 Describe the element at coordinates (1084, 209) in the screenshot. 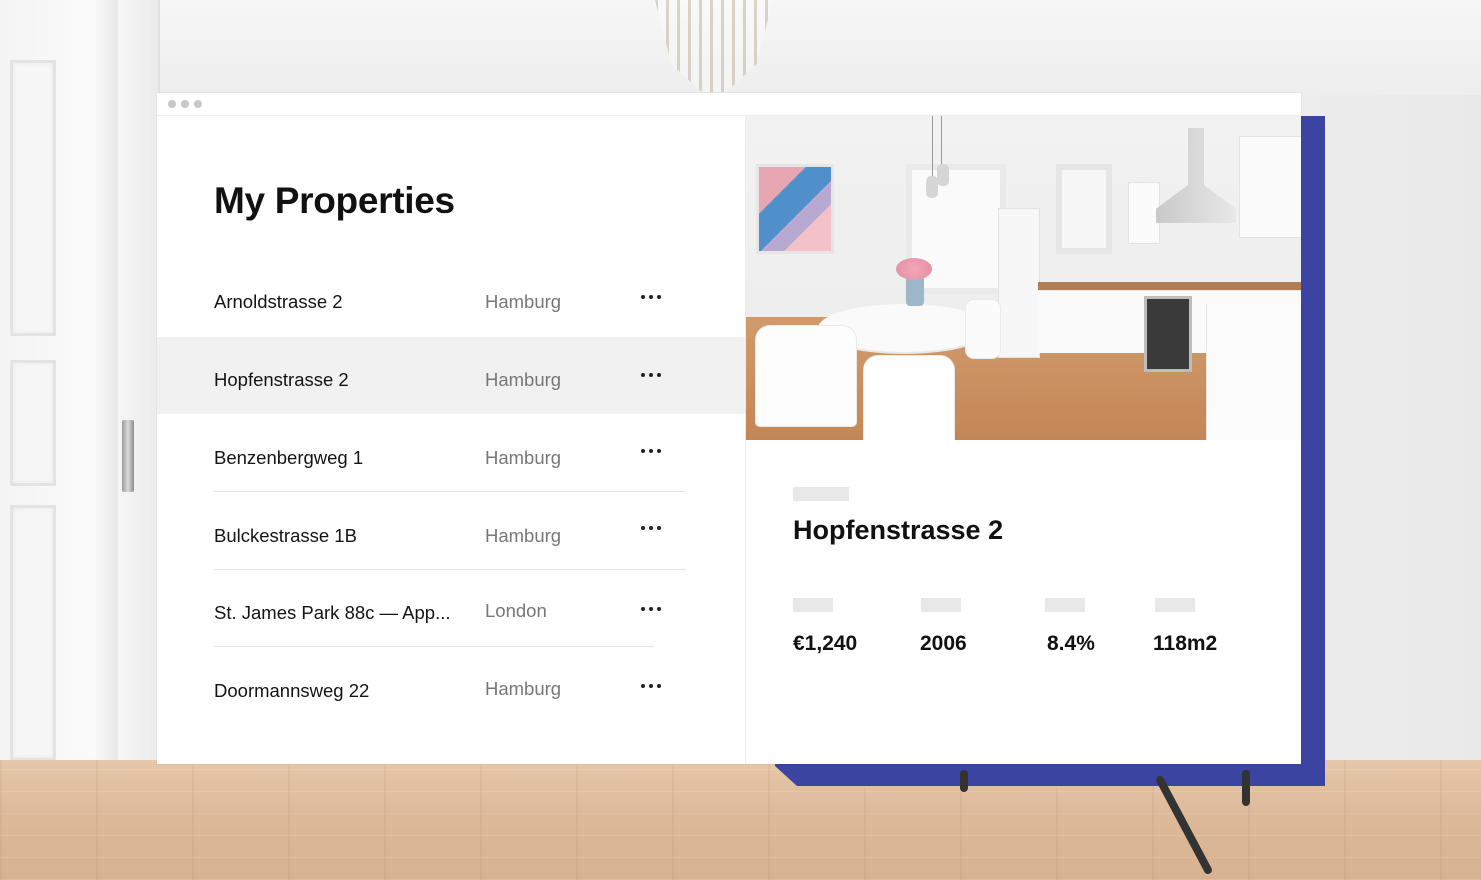

I see `photo-window` at that location.